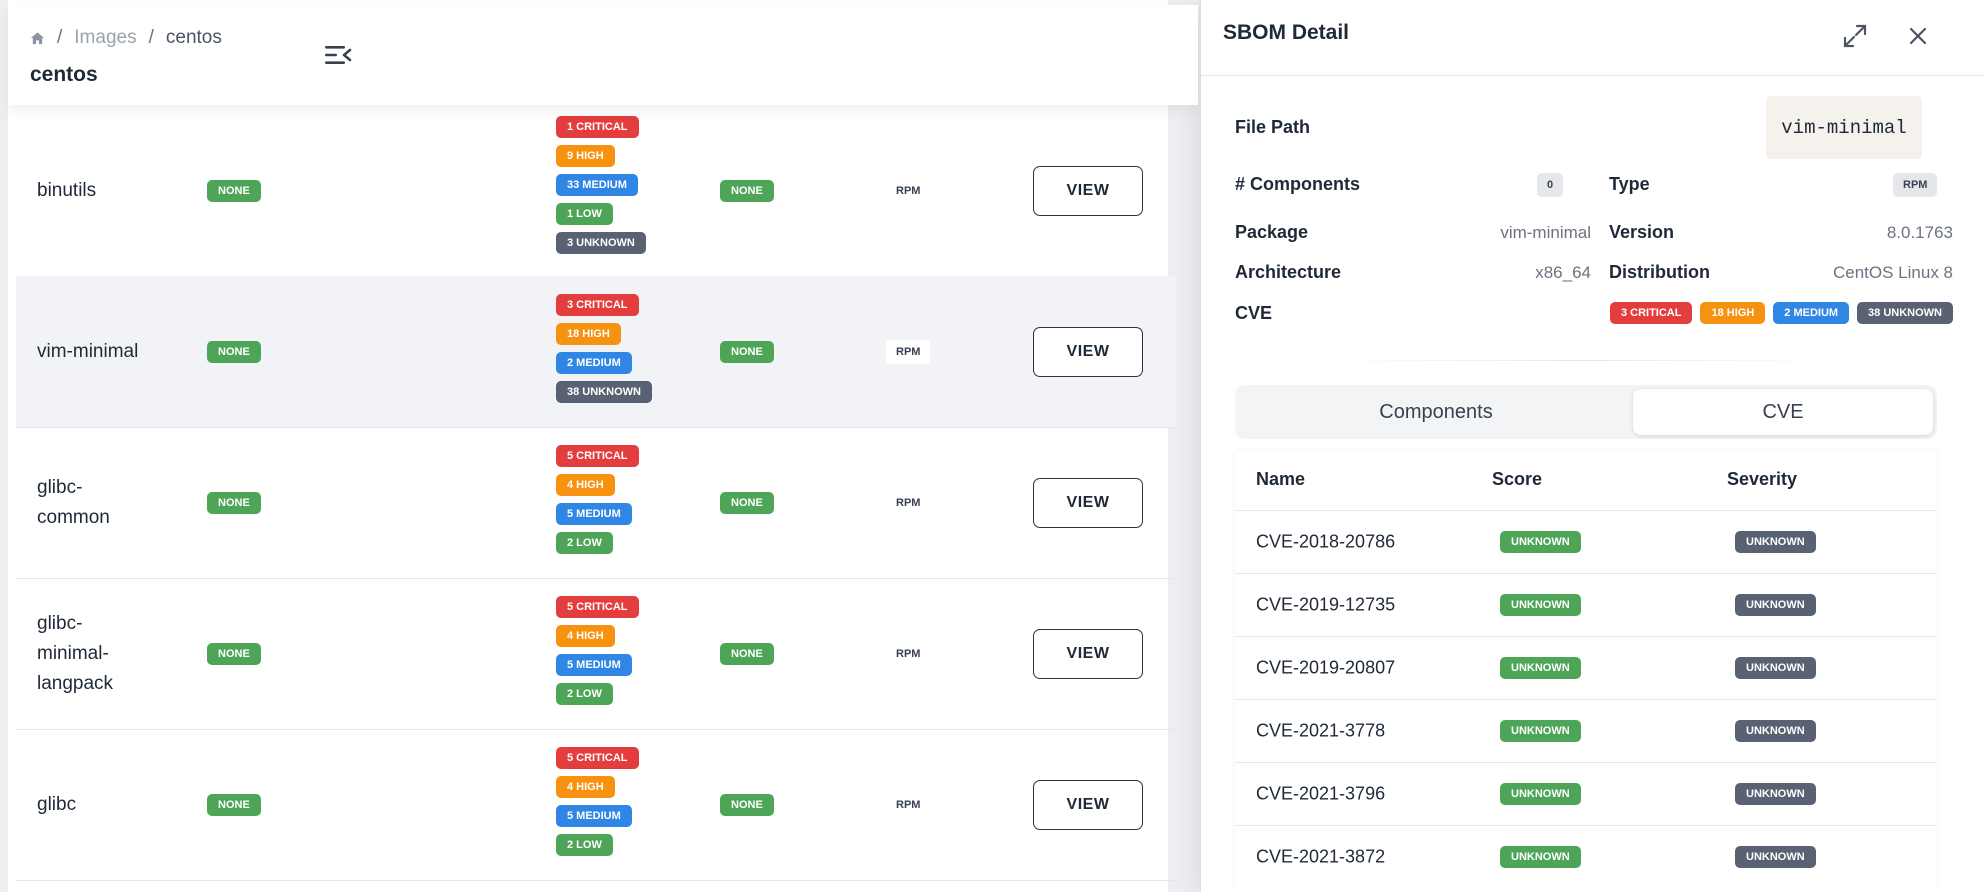 This screenshot has height=892, width=1984. What do you see at coordinates (1272, 232) in the screenshot?
I see `package-label: Package` at bounding box center [1272, 232].